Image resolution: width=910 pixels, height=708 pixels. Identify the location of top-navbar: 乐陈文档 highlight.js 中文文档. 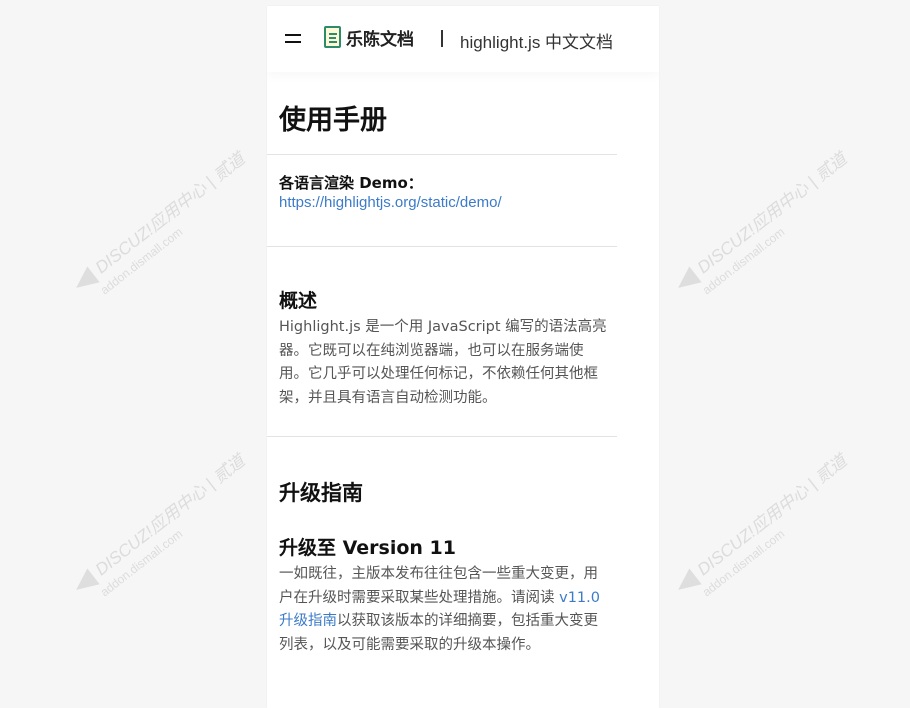
(463, 39).